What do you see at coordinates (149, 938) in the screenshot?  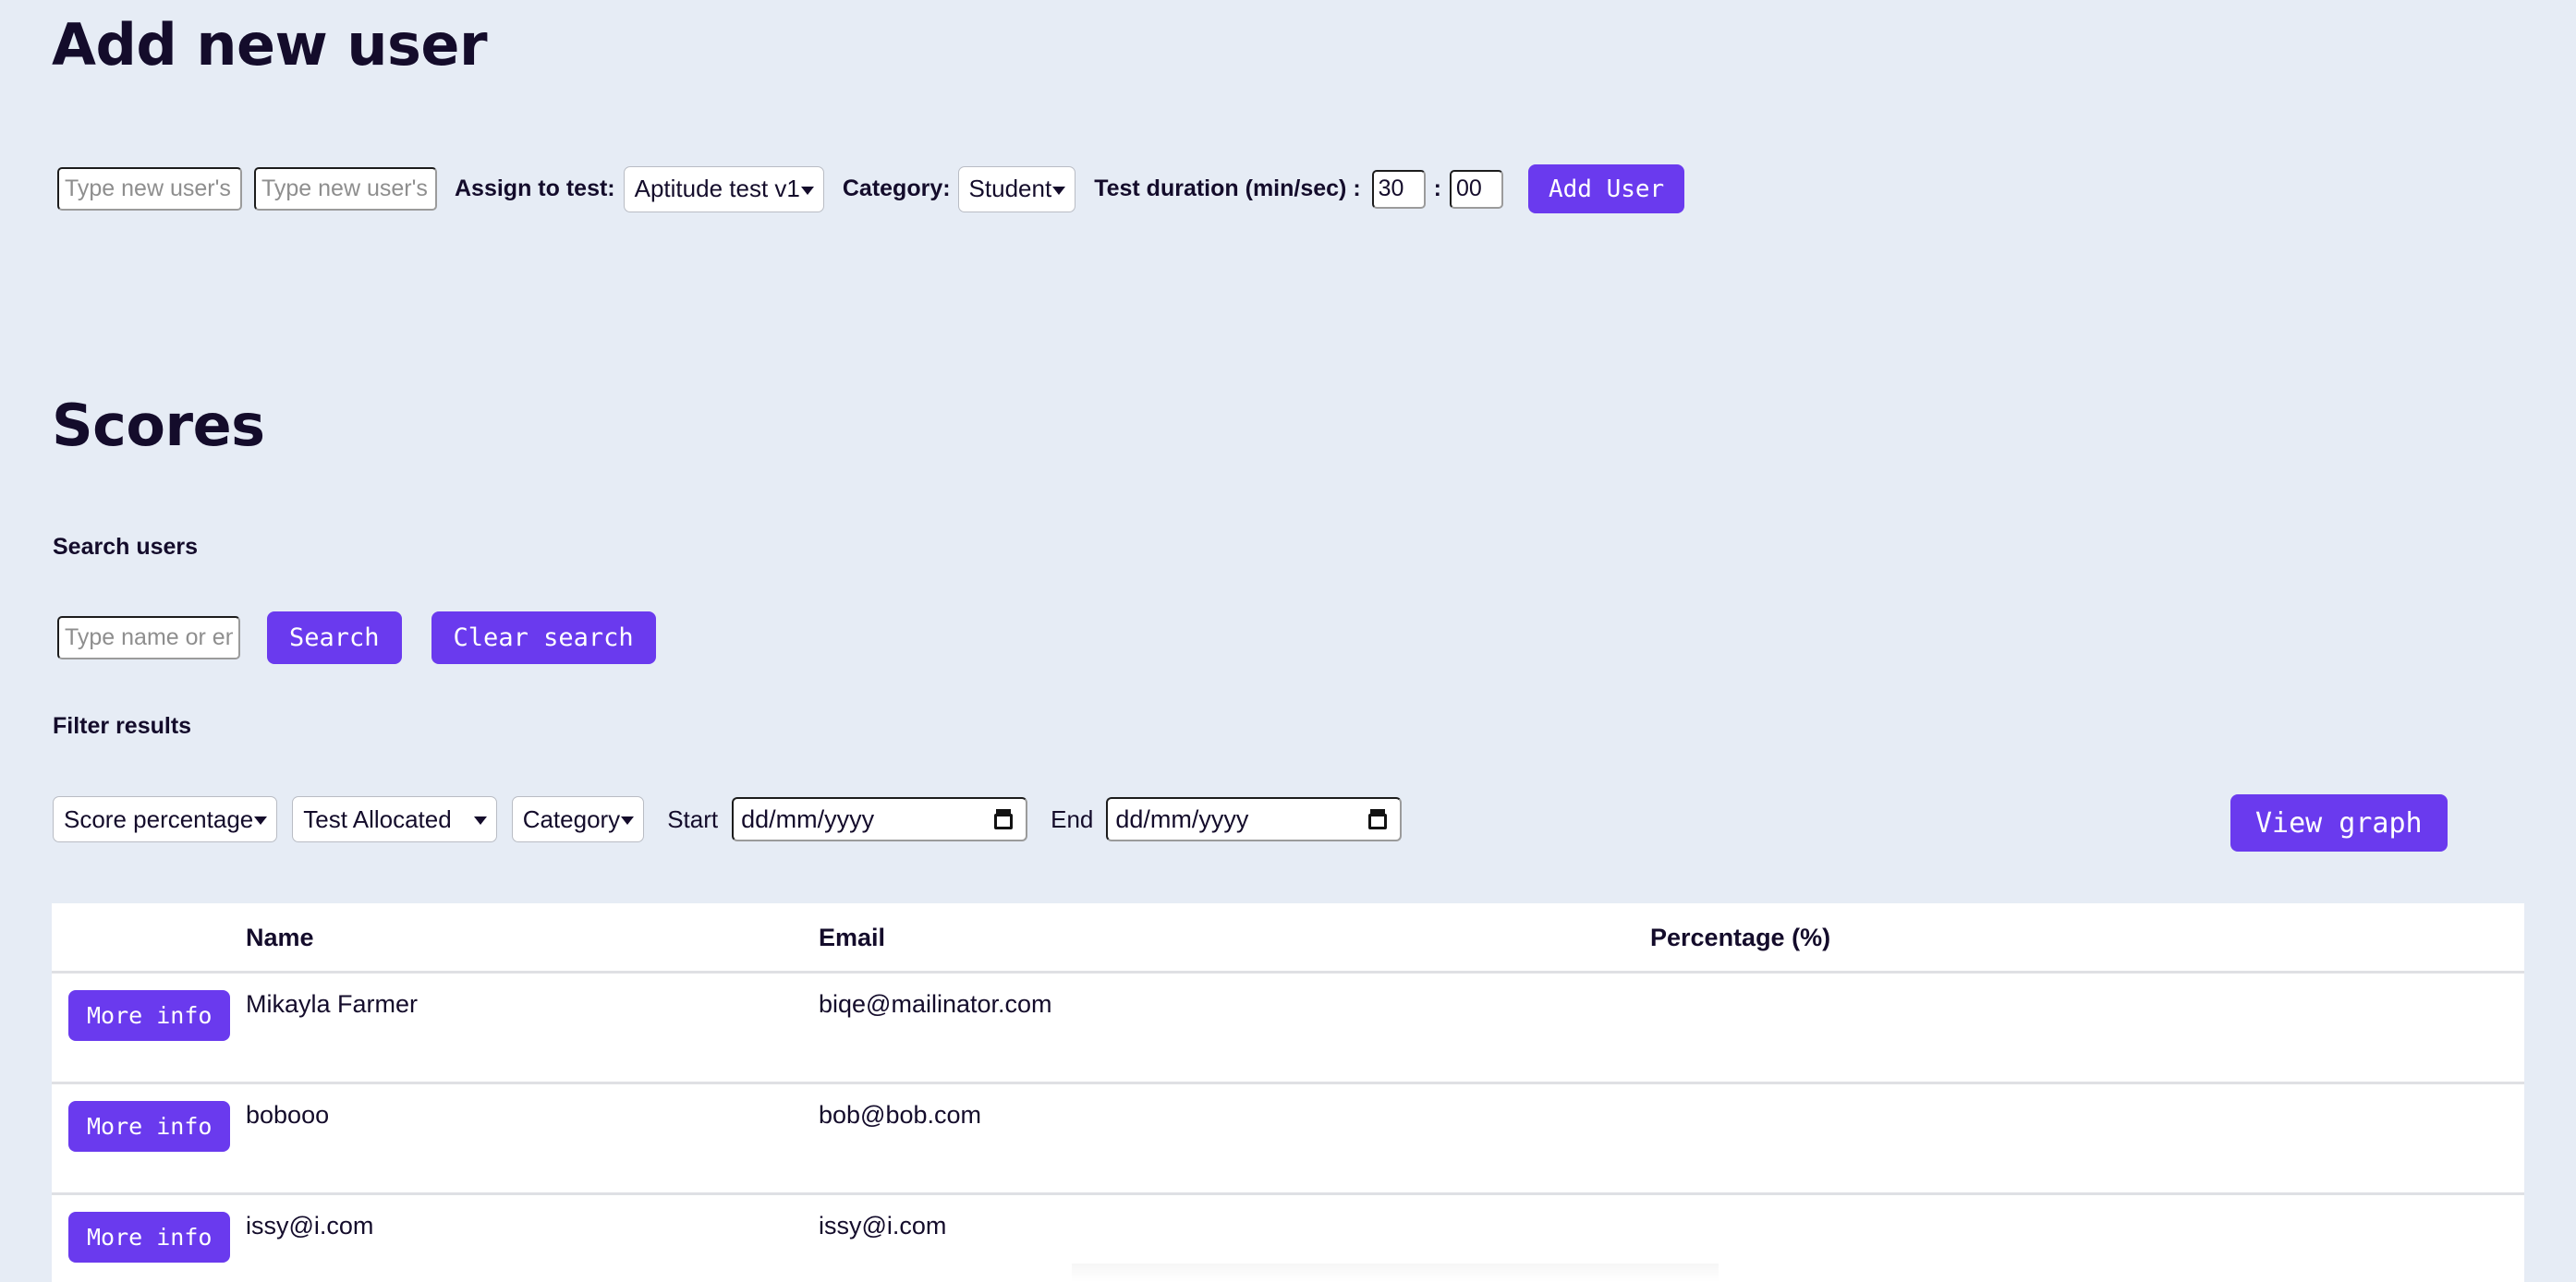 I see `column-header-action` at bounding box center [149, 938].